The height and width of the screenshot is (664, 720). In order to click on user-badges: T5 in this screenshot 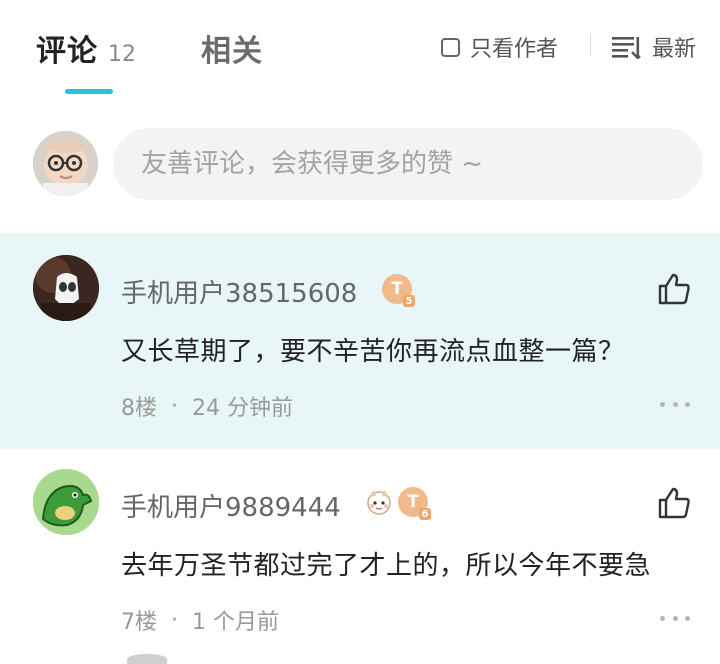, I will do `click(398, 290)`.